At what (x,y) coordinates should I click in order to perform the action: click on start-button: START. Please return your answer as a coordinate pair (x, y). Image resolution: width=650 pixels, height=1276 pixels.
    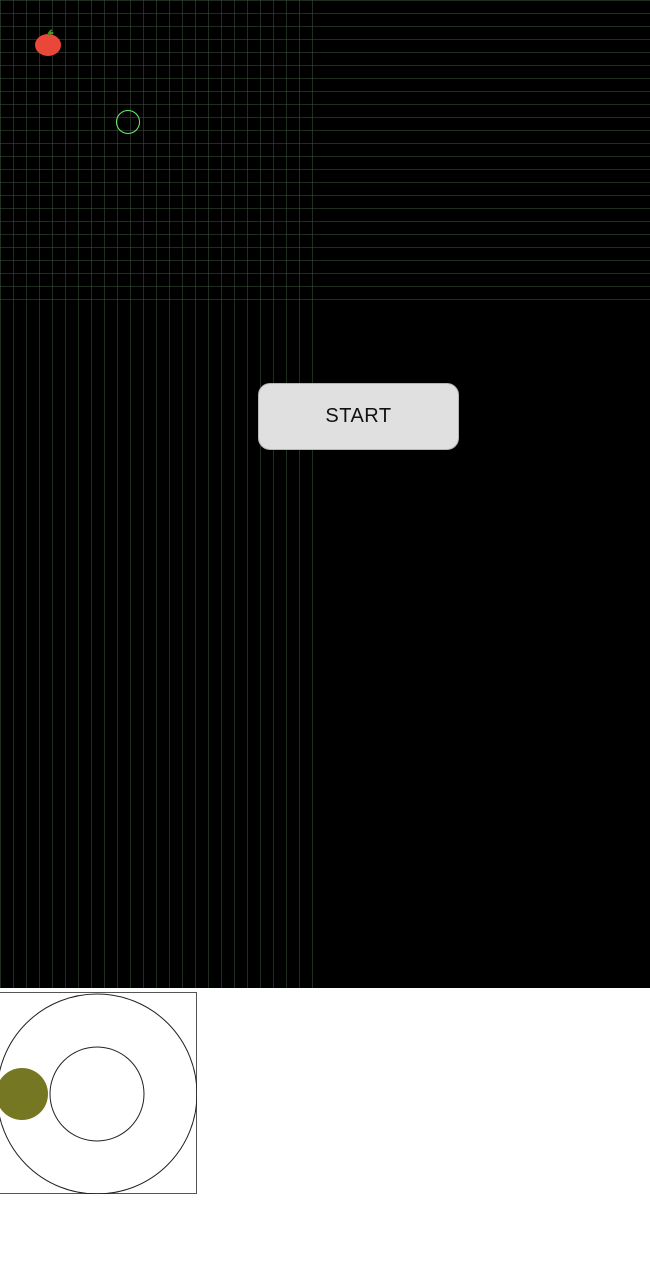
    Looking at the image, I should click on (358, 416).